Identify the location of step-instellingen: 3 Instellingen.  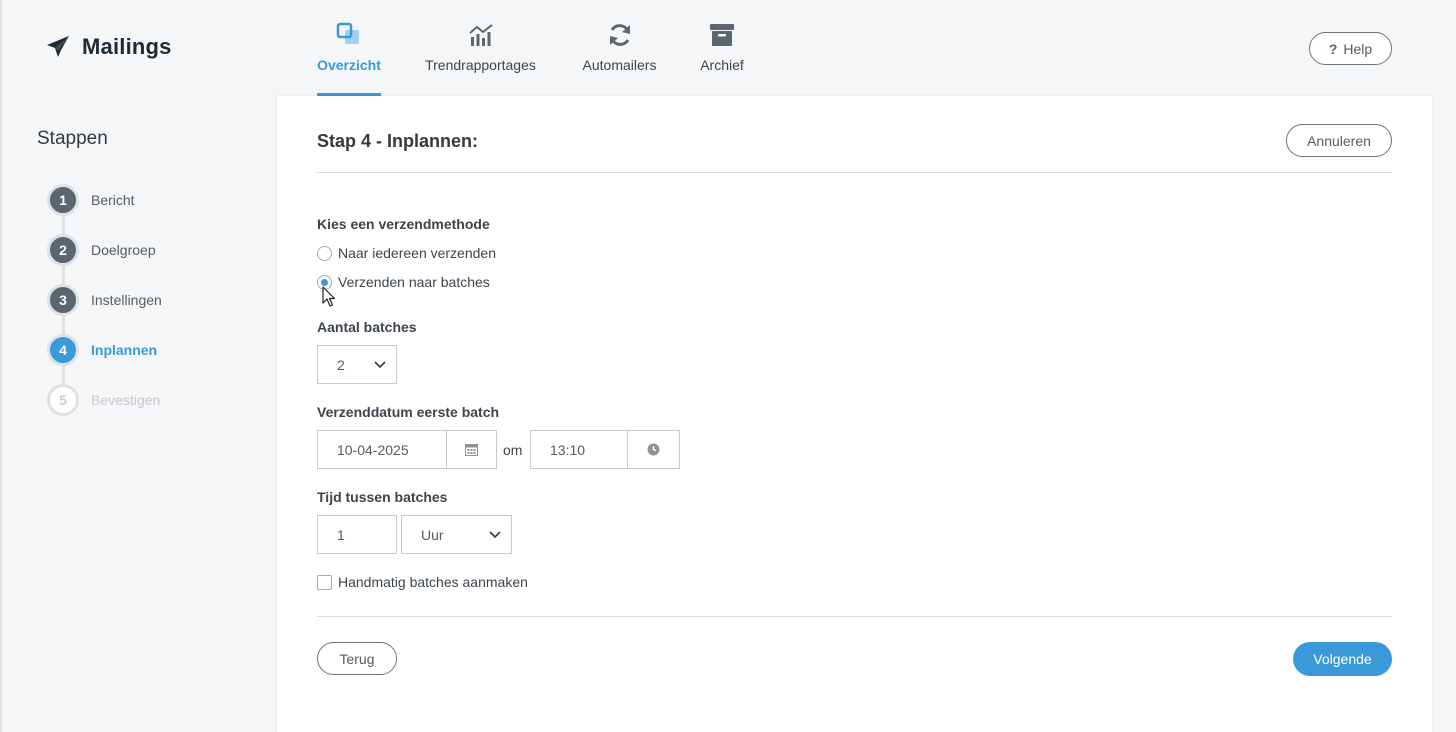
(104, 300).